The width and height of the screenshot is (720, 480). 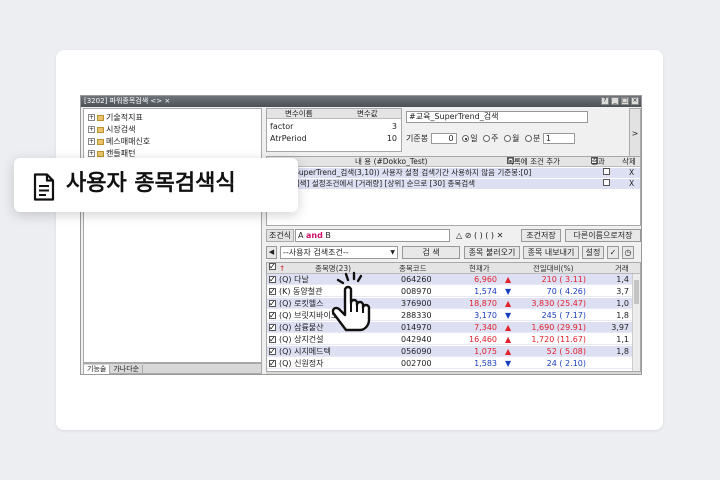 I want to click on stock-code: 008970, so click(x=416, y=291).